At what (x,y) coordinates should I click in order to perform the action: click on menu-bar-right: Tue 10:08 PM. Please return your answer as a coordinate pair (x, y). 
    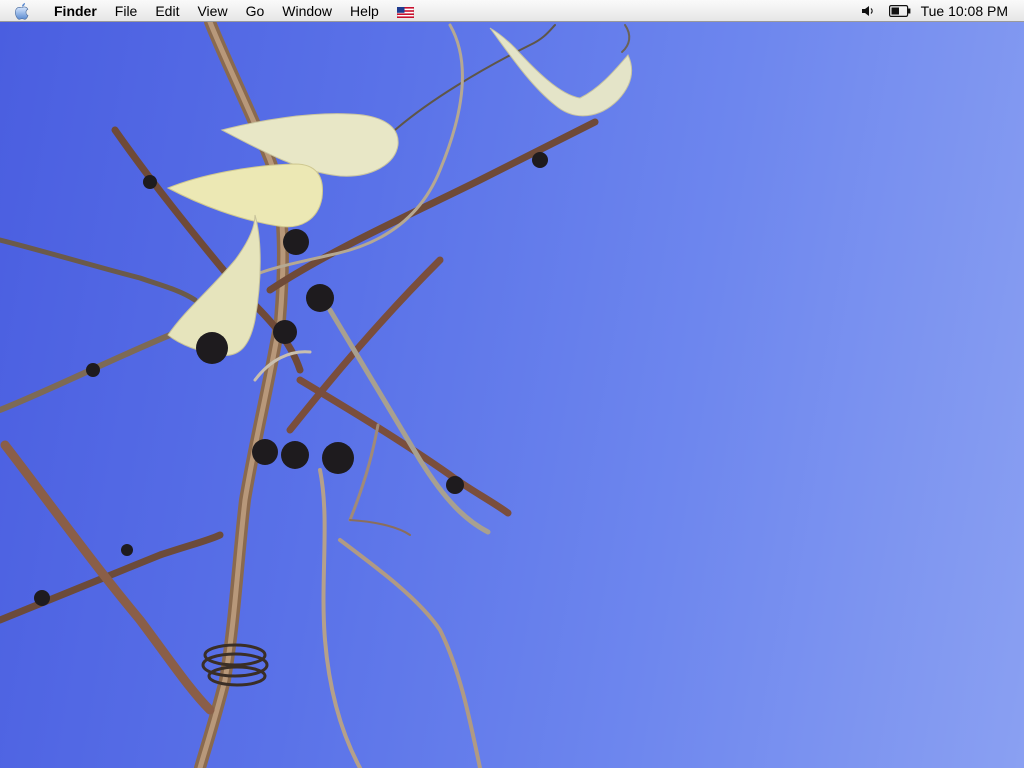
    Looking at the image, I should click on (942, 11).